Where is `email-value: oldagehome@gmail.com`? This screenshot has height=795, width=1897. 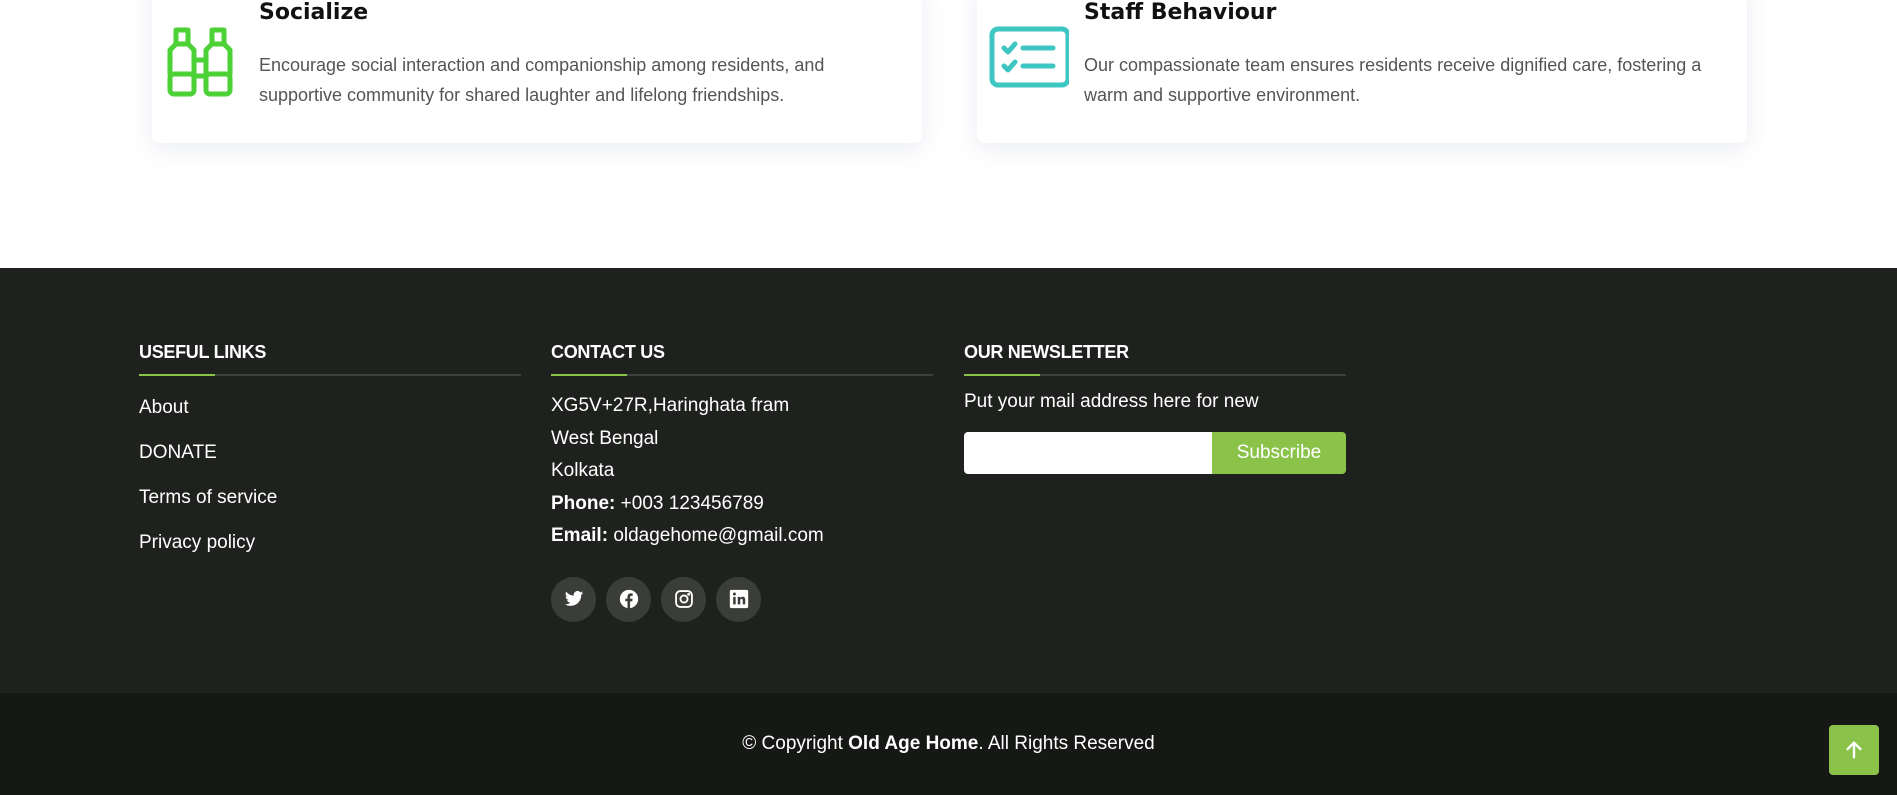
email-value: oldagehome@gmail.com is located at coordinates (718, 535).